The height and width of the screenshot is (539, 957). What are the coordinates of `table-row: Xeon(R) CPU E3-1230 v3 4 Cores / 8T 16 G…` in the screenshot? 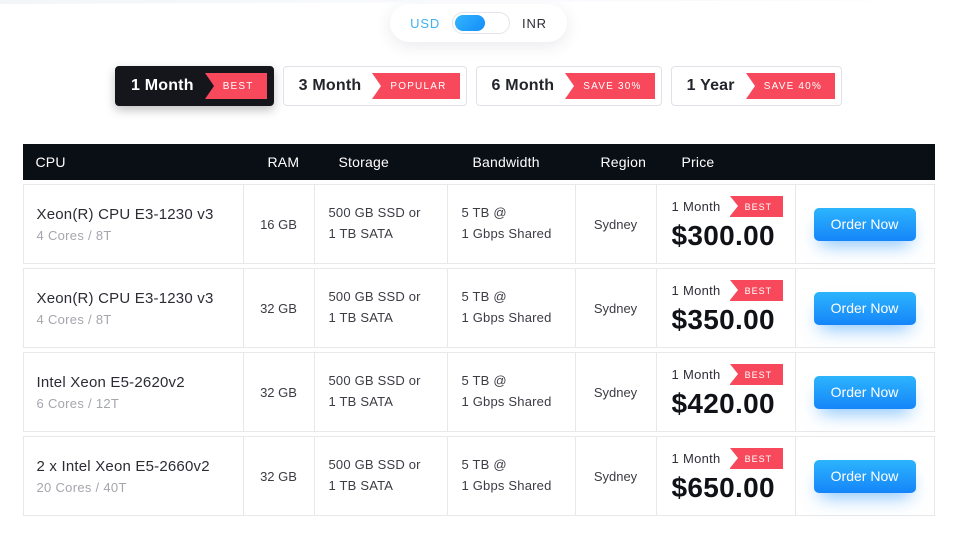 It's located at (478, 224).